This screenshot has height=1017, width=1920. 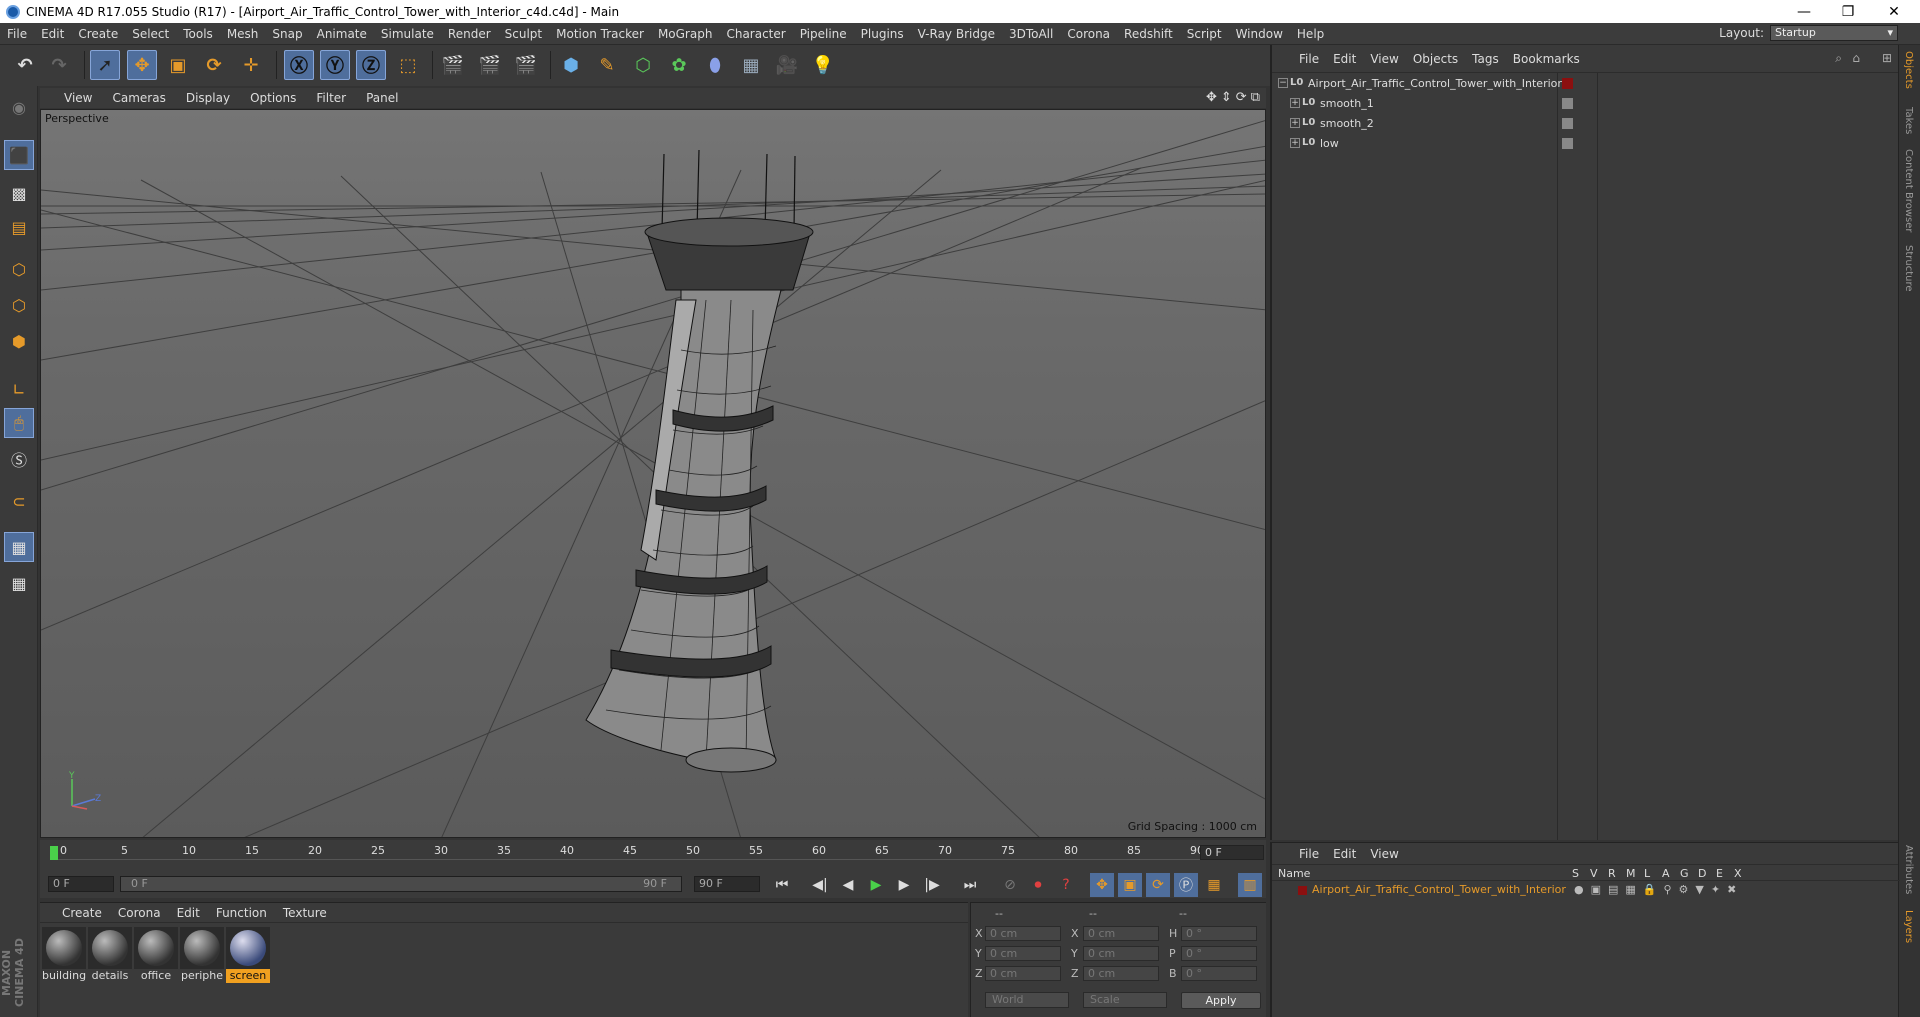 What do you see at coordinates (1219, 973) in the screenshot?
I see `rotation-b-field: 0 °` at bounding box center [1219, 973].